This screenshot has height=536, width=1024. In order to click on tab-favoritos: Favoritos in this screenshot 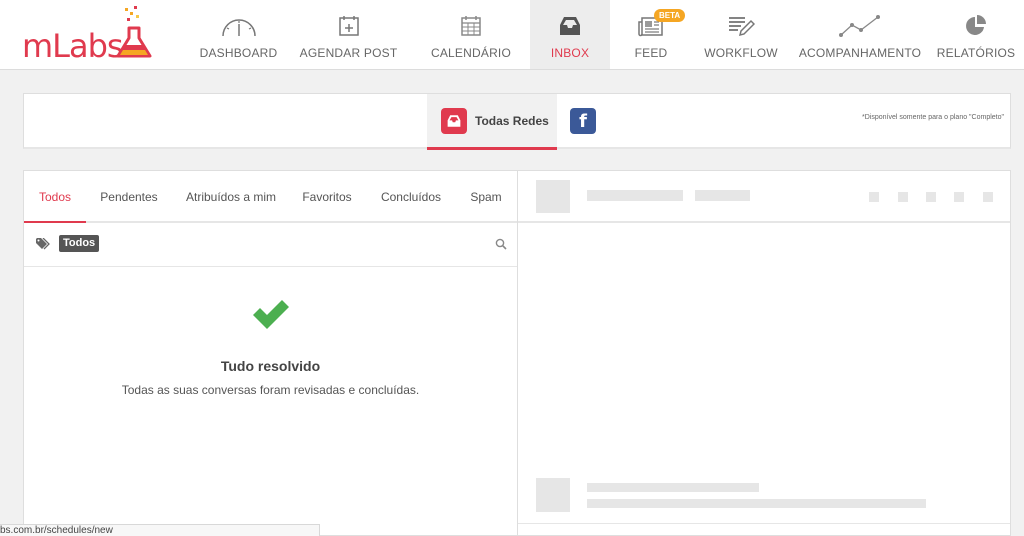, I will do `click(327, 197)`.